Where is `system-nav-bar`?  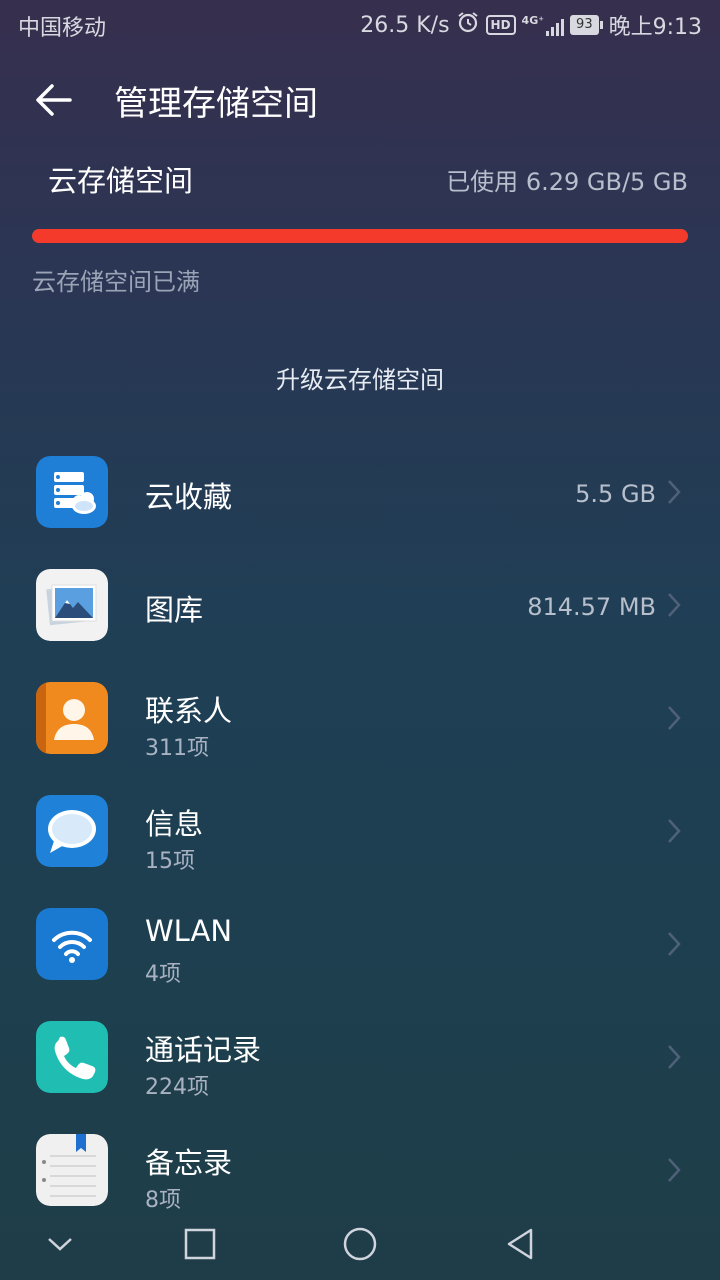
system-nav-bar is located at coordinates (360, 1243).